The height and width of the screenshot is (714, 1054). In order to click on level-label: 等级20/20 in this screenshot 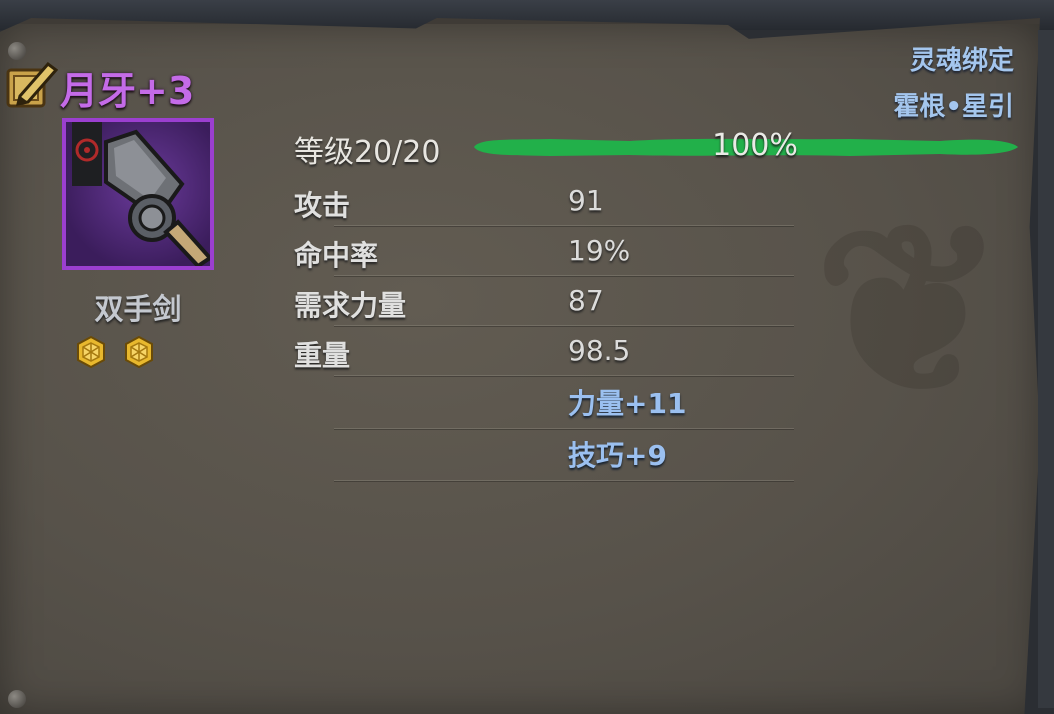, I will do `click(367, 152)`.